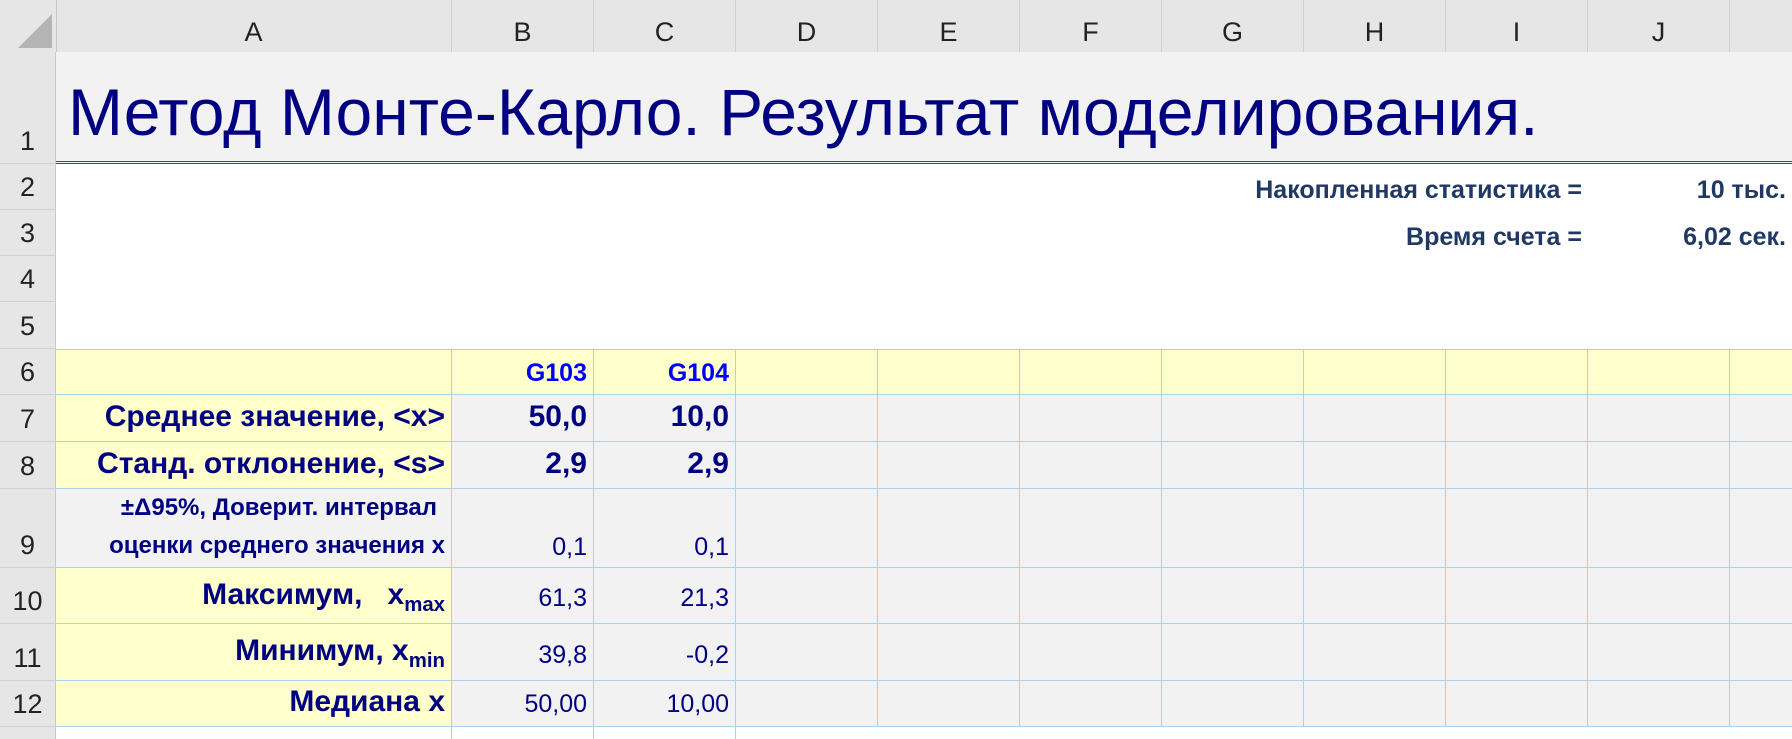  Describe the element at coordinates (254, 652) in the screenshot. I see `cell-a11: Минимум, xmin` at that location.